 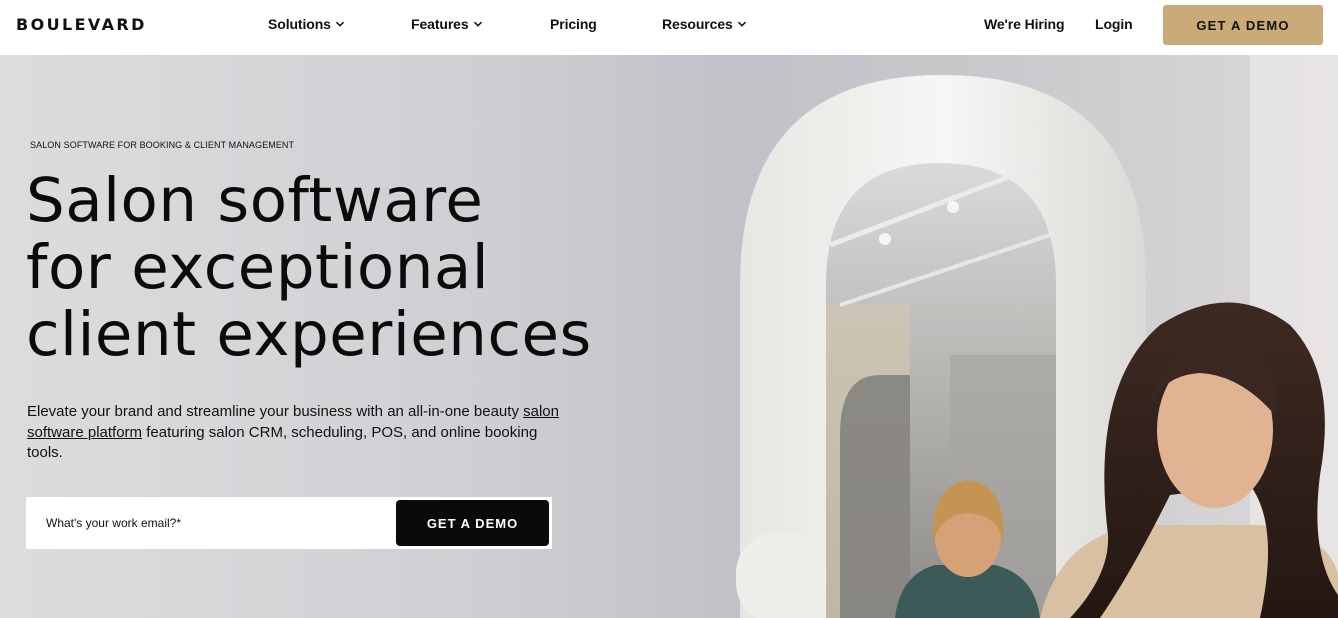 I want to click on demo-request-form: GET A DEMO, so click(x=289, y=523).